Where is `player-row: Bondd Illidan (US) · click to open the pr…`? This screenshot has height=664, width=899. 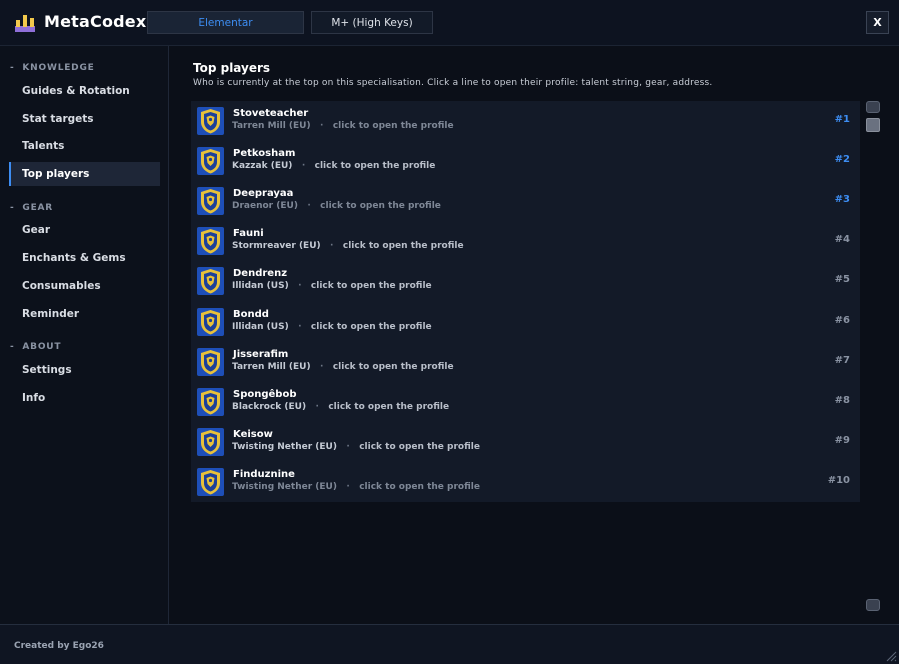 player-row: Bondd Illidan (US) · click to open the pr… is located at coordinates (525, 322).